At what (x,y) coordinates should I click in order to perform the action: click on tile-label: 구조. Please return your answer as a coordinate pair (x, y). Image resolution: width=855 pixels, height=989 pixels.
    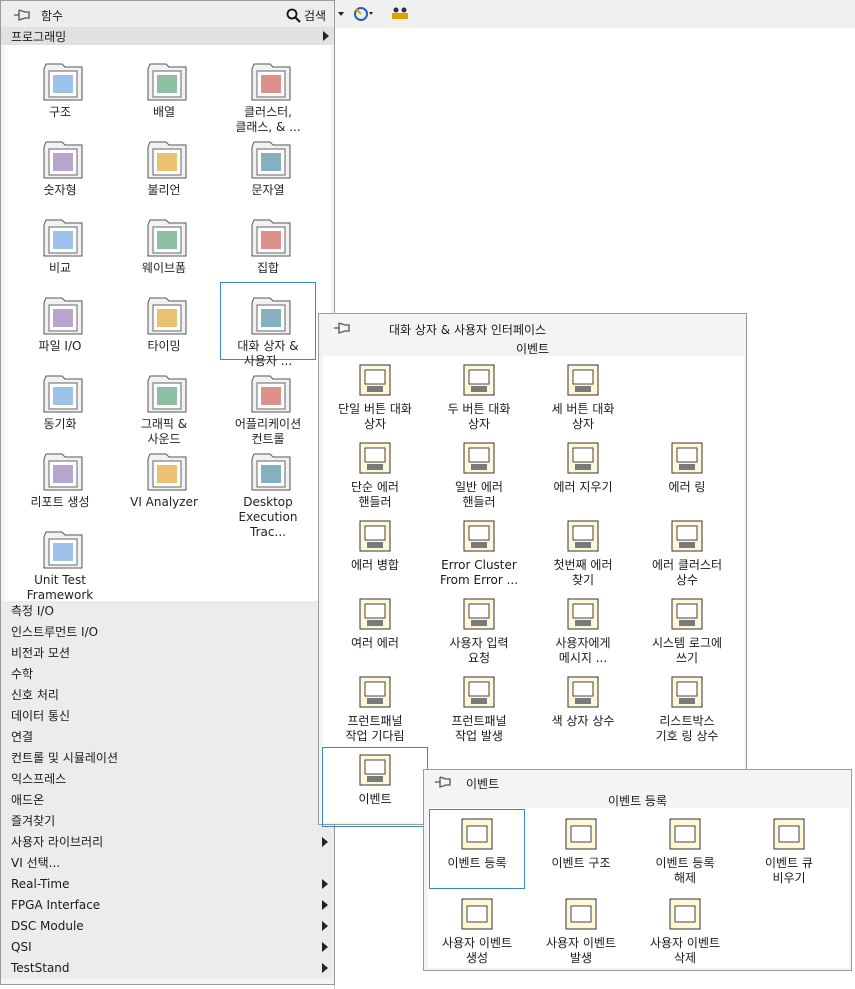
    Looking at the image, I should click on (60, 112).